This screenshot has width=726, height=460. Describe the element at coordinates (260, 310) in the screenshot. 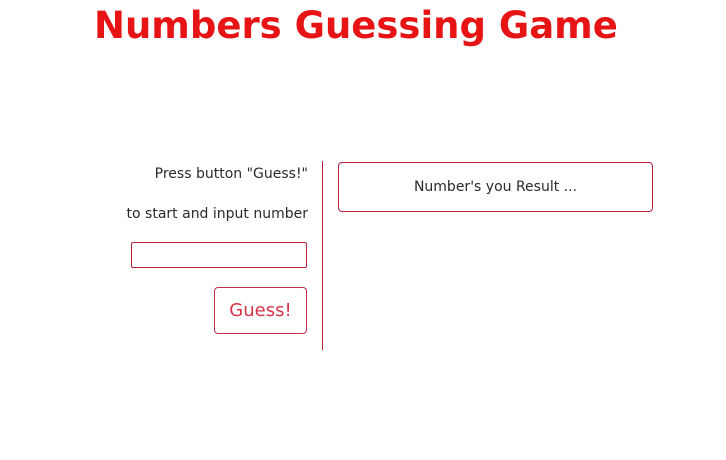

I see `guess-button: Guess!` at that location.